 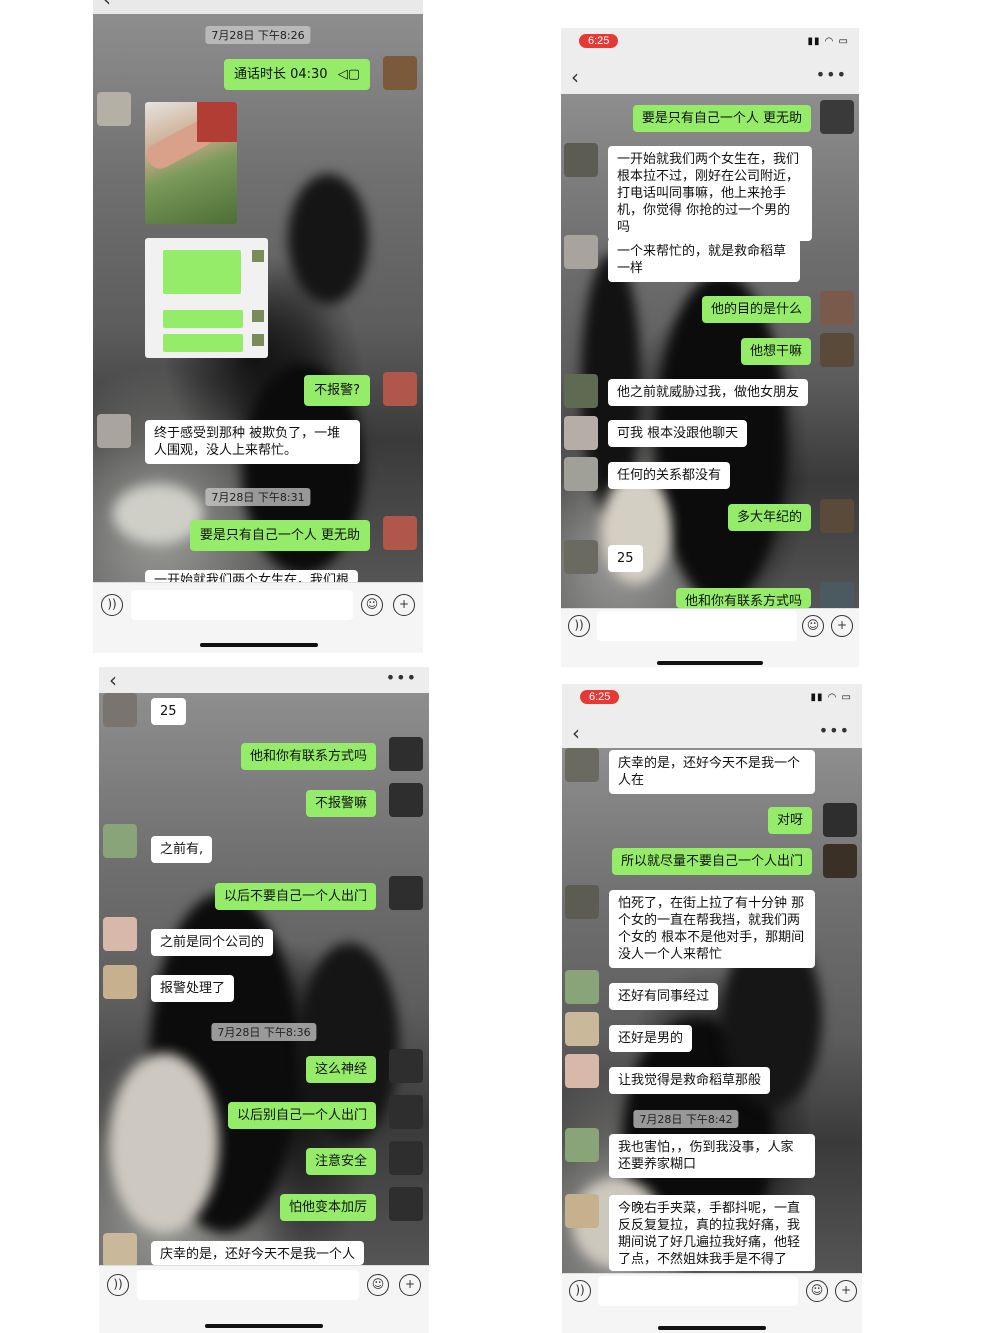 What do you see at coordinates (295, 896) in the screenshot?
I see `message-bubble: 以后不要自己一个人出门` at bounding box center [295, 896].